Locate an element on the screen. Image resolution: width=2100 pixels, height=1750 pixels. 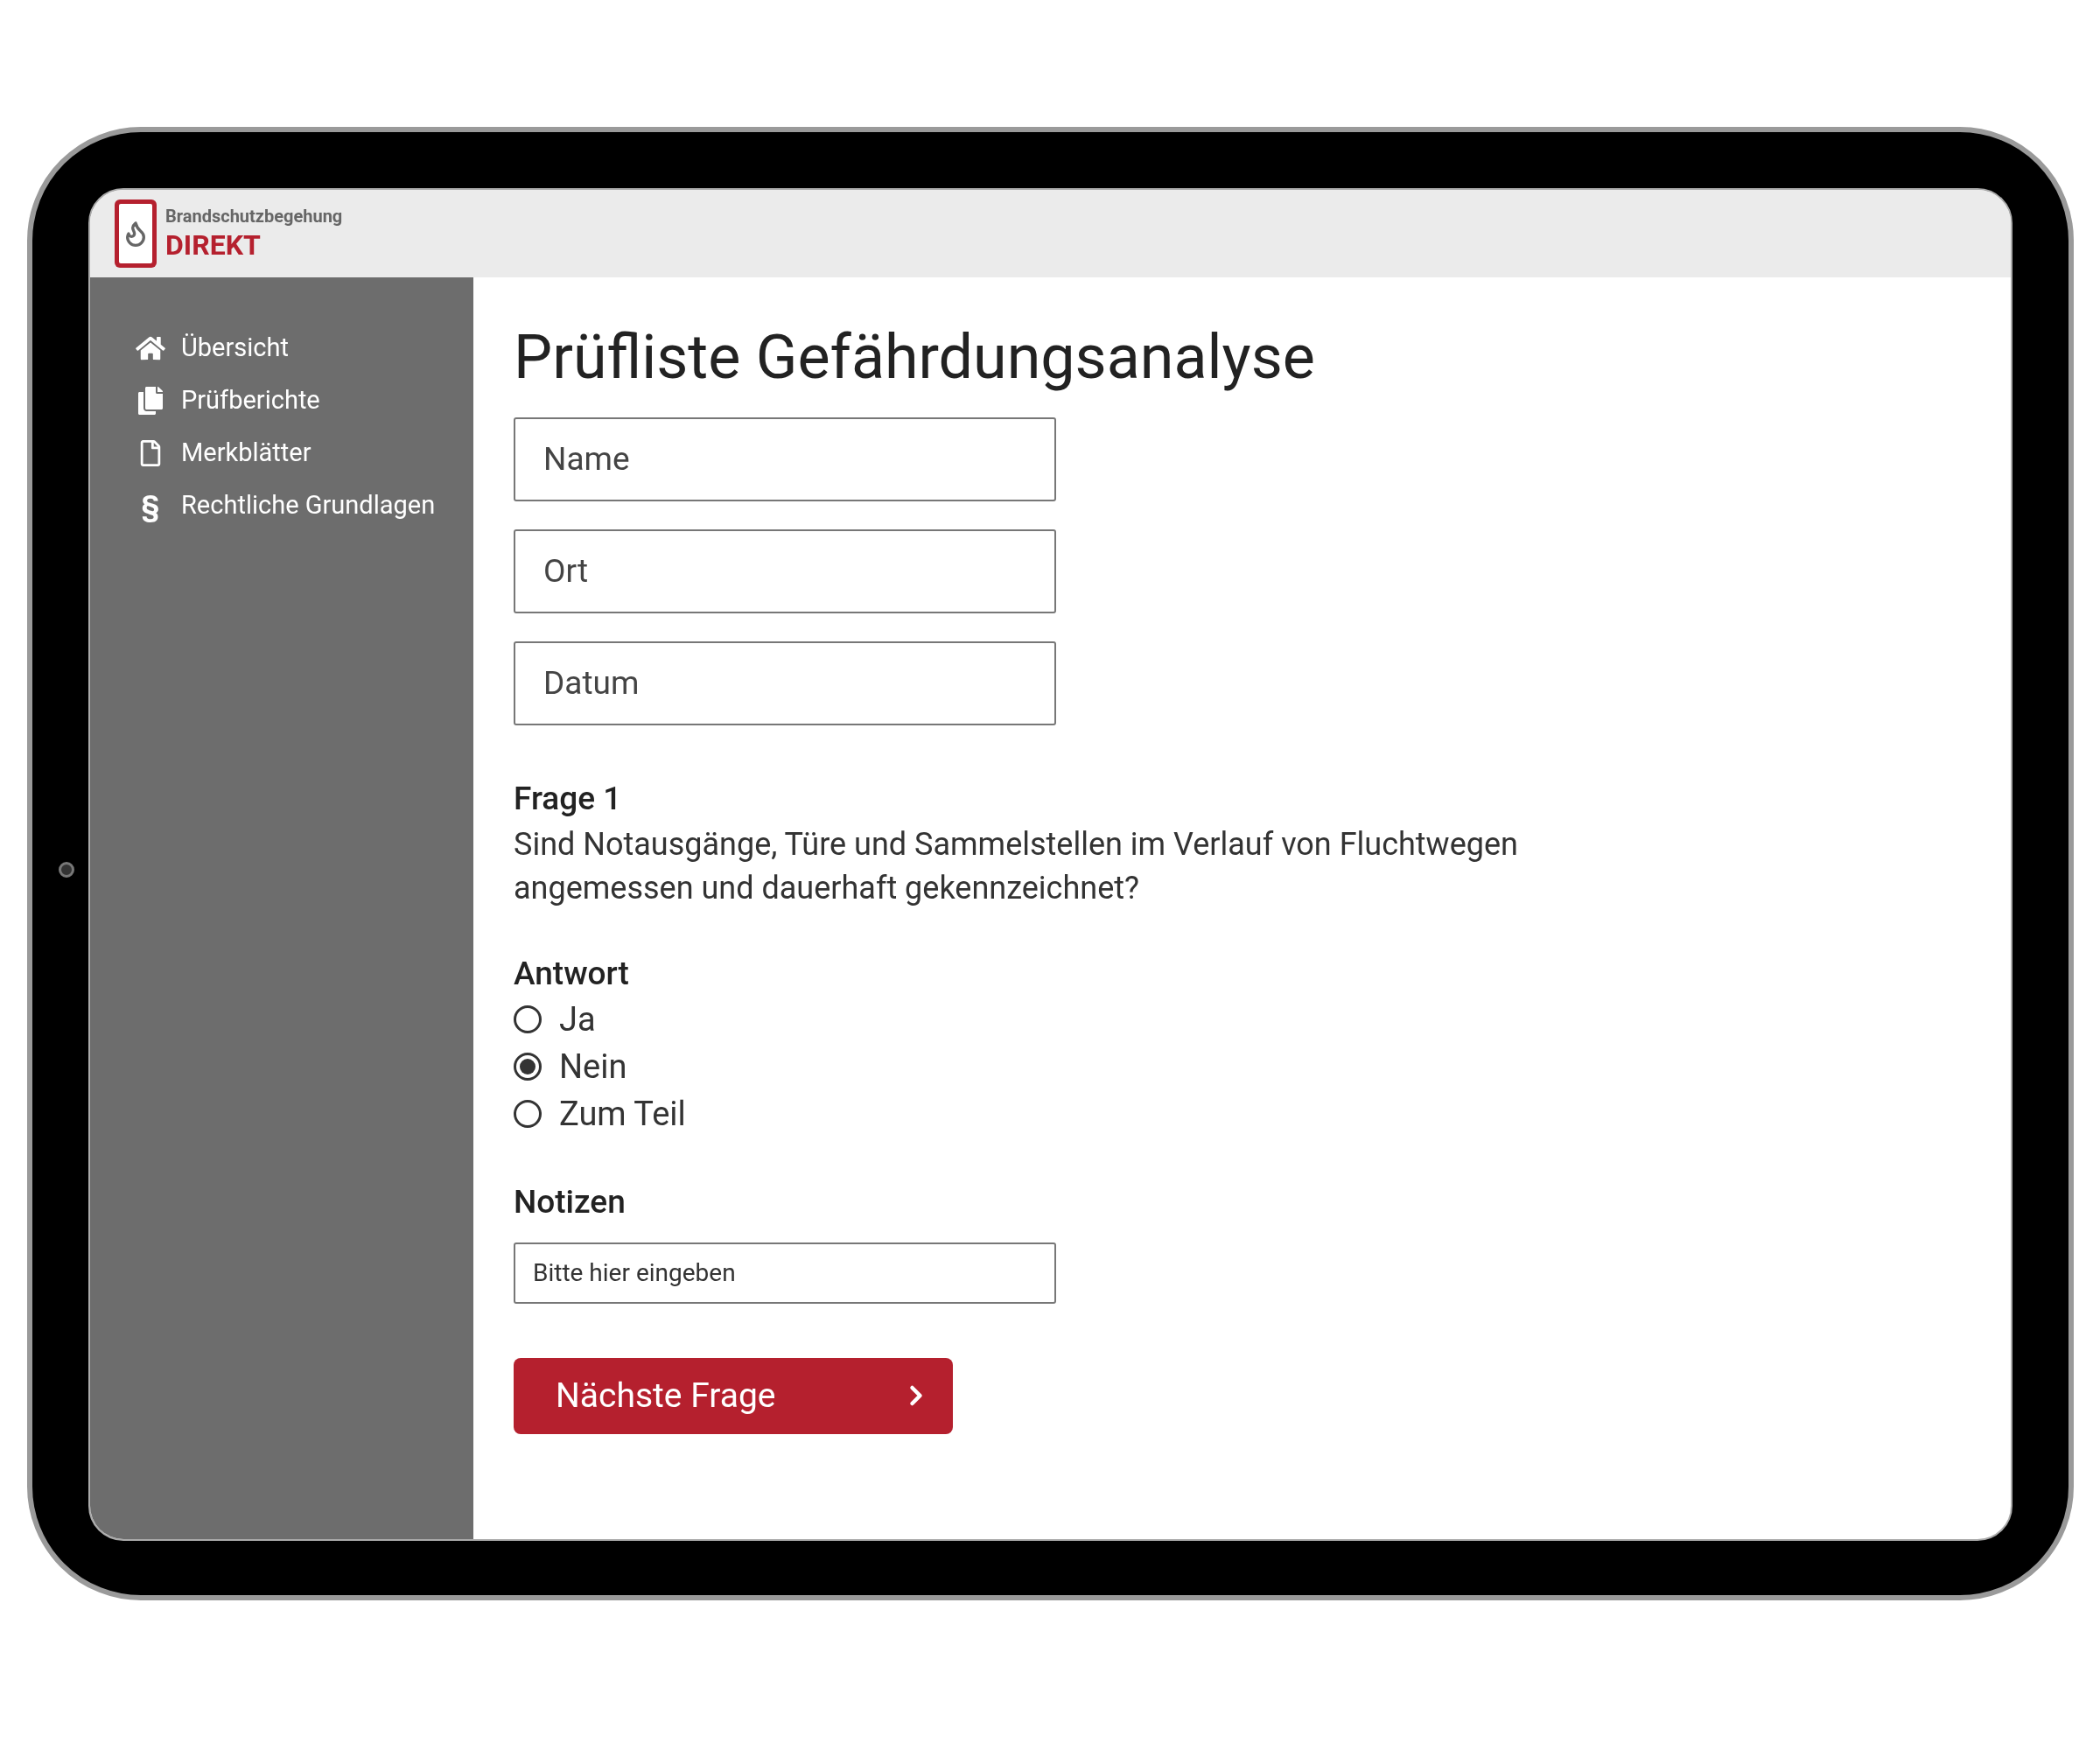
sidebar-item: Merkblätter is located at coordinates (303, 453).